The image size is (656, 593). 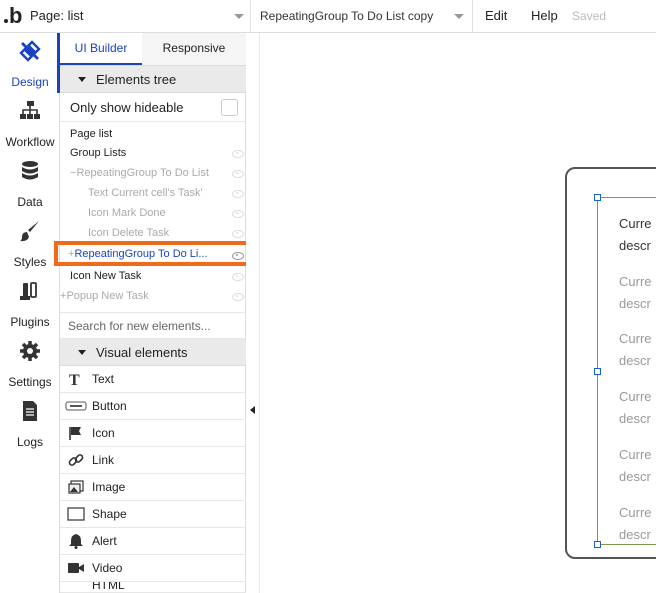 What do you see at coordinates (30, 51) in the screenshot?
I see `design-icon` at bounding box center [30, 51].